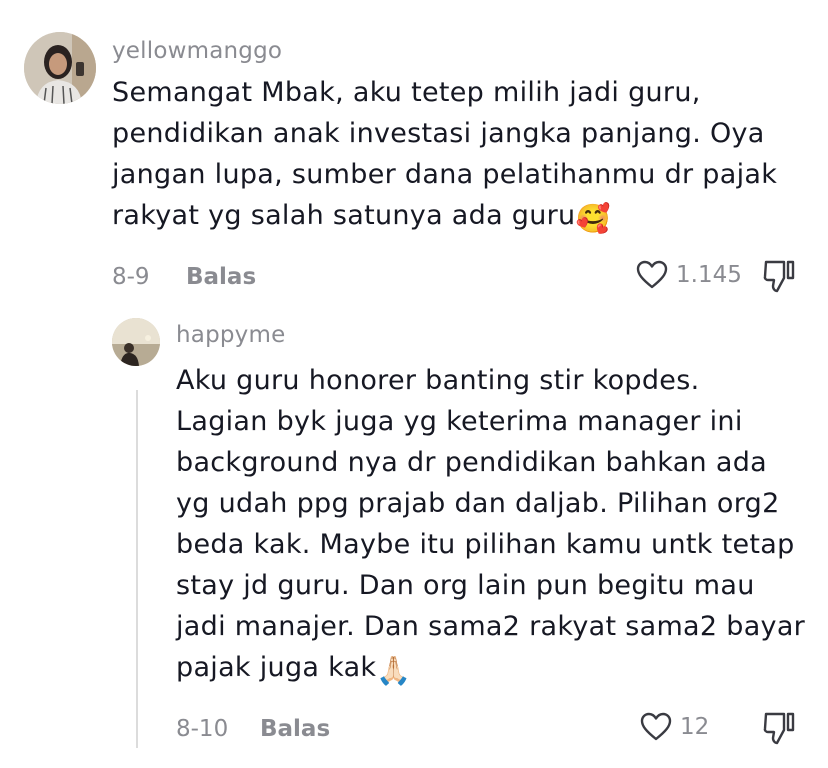  I want to click on comment-username: happyme, so click(230, 335).